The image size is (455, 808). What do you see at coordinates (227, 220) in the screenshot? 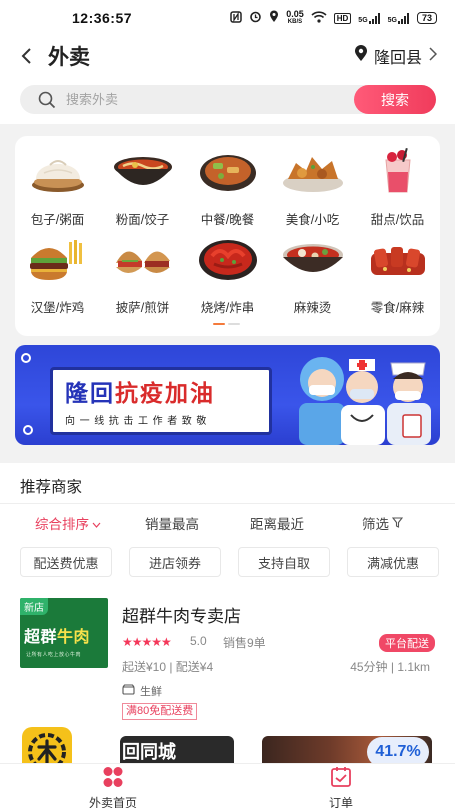
I see `category-label: 中餐/晚餐` at bounding box center [227, 220].